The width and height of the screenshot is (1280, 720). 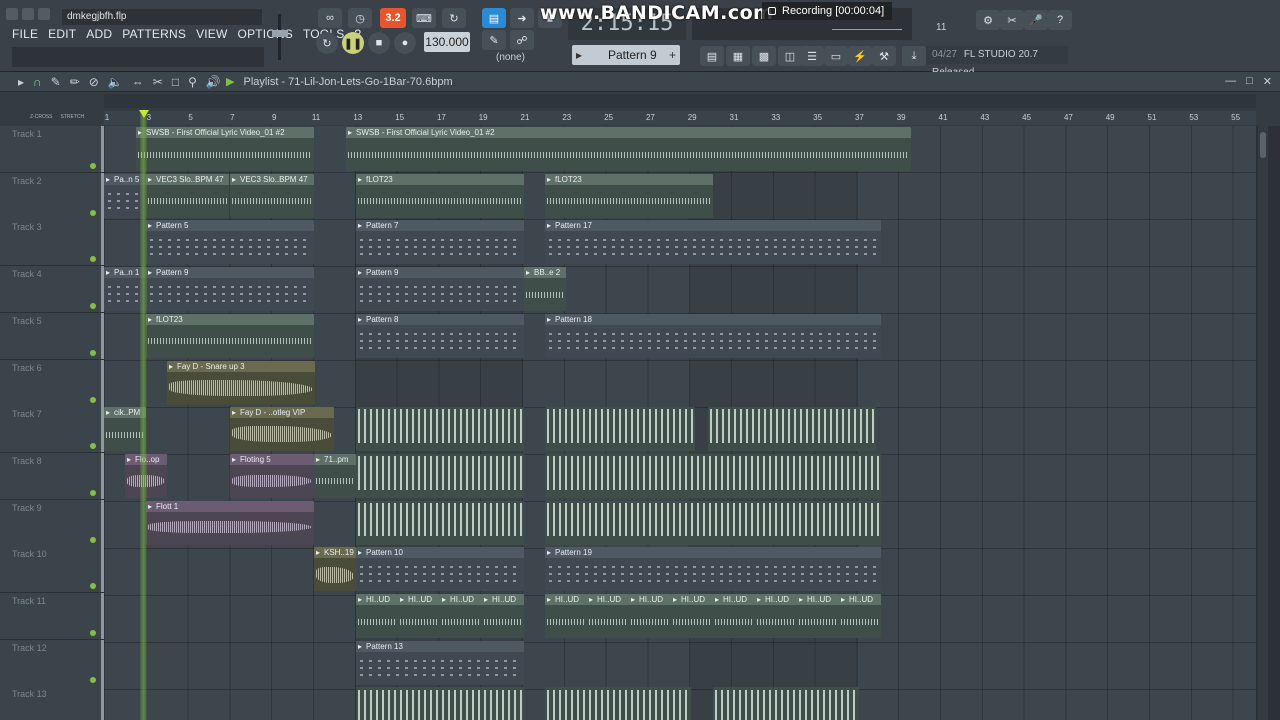 I want to click on draw-tool-icon: ✎, so click(x=56, y=82).